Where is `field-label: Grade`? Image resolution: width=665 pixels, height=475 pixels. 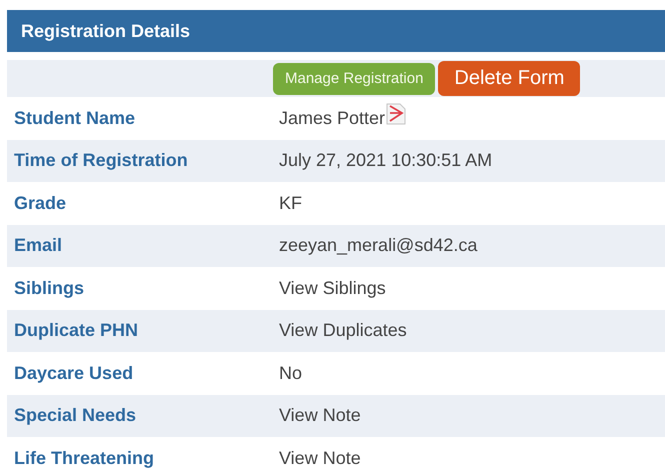
field-label: Grade is located at coordinates (40, 202).